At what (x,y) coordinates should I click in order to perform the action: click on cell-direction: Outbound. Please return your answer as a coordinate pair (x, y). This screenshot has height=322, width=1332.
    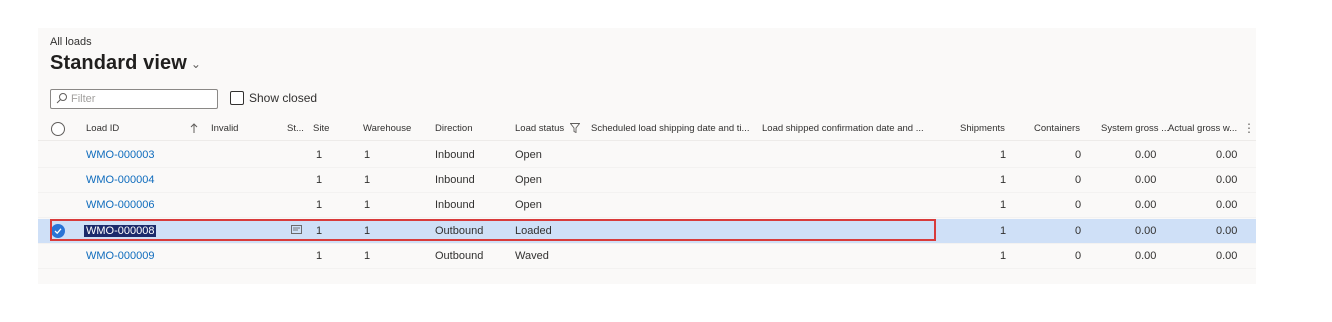
    Looking at the image, I should click on (459, 256).